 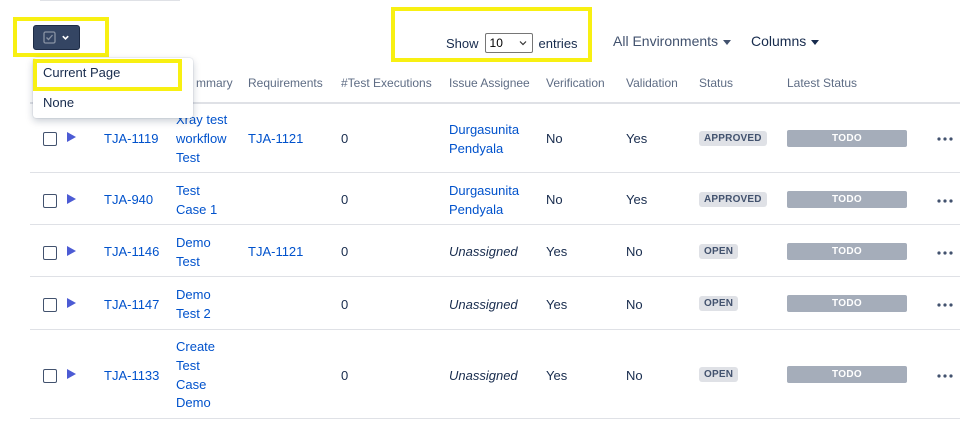 What do you see at coordinates (196, 209) in the screenshot?
I see `summary-line: Case 1` at bounding box center [196, 209].